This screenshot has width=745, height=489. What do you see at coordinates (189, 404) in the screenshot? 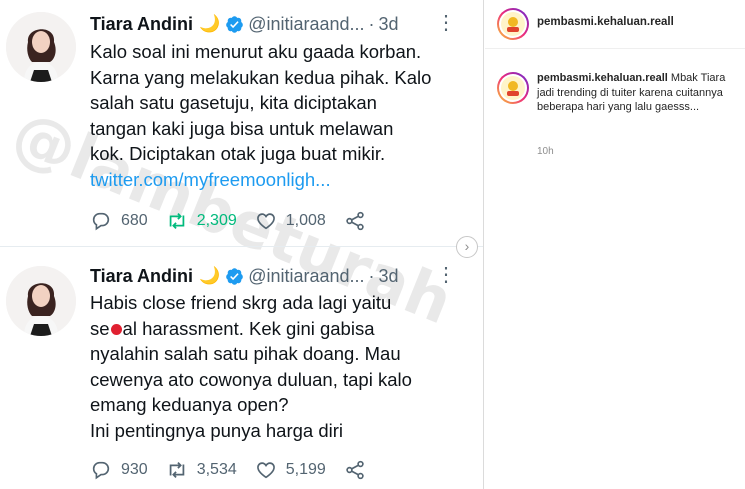
I see `tweet-line: emang keduanya open?` at bounding box center [189, 404].